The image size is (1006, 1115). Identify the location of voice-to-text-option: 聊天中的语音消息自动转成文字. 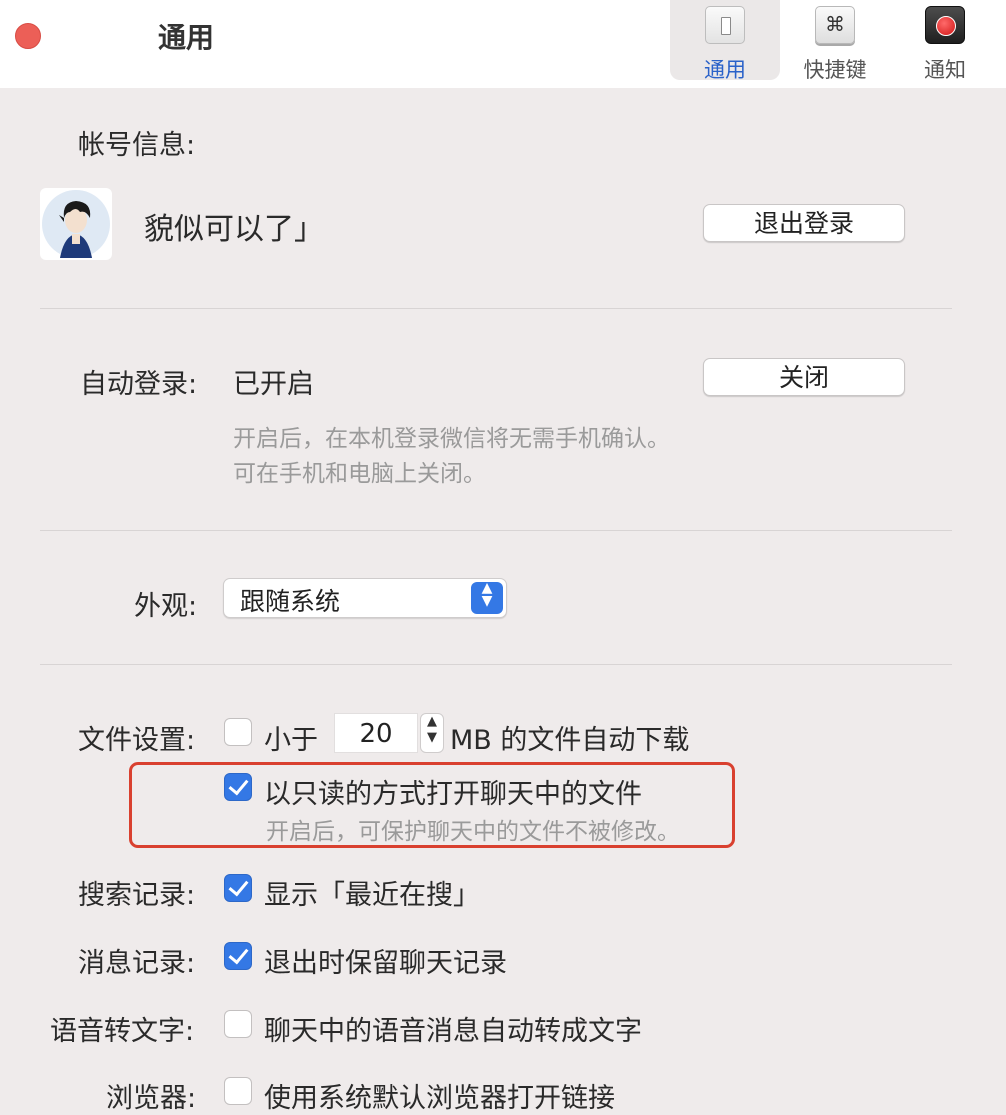
(453, 1031).